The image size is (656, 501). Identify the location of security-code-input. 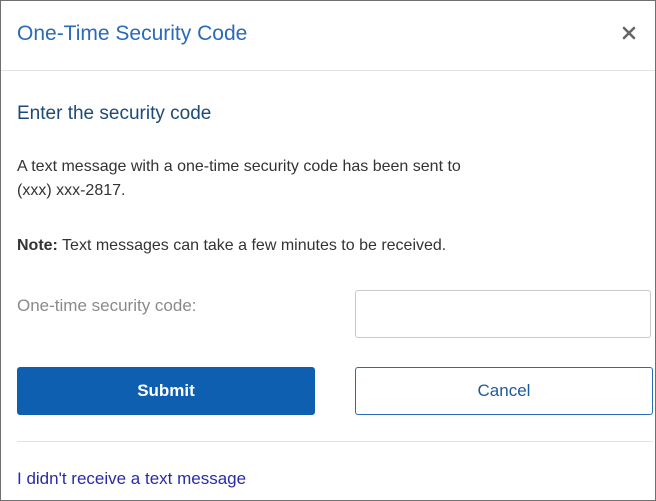
(503, 314).